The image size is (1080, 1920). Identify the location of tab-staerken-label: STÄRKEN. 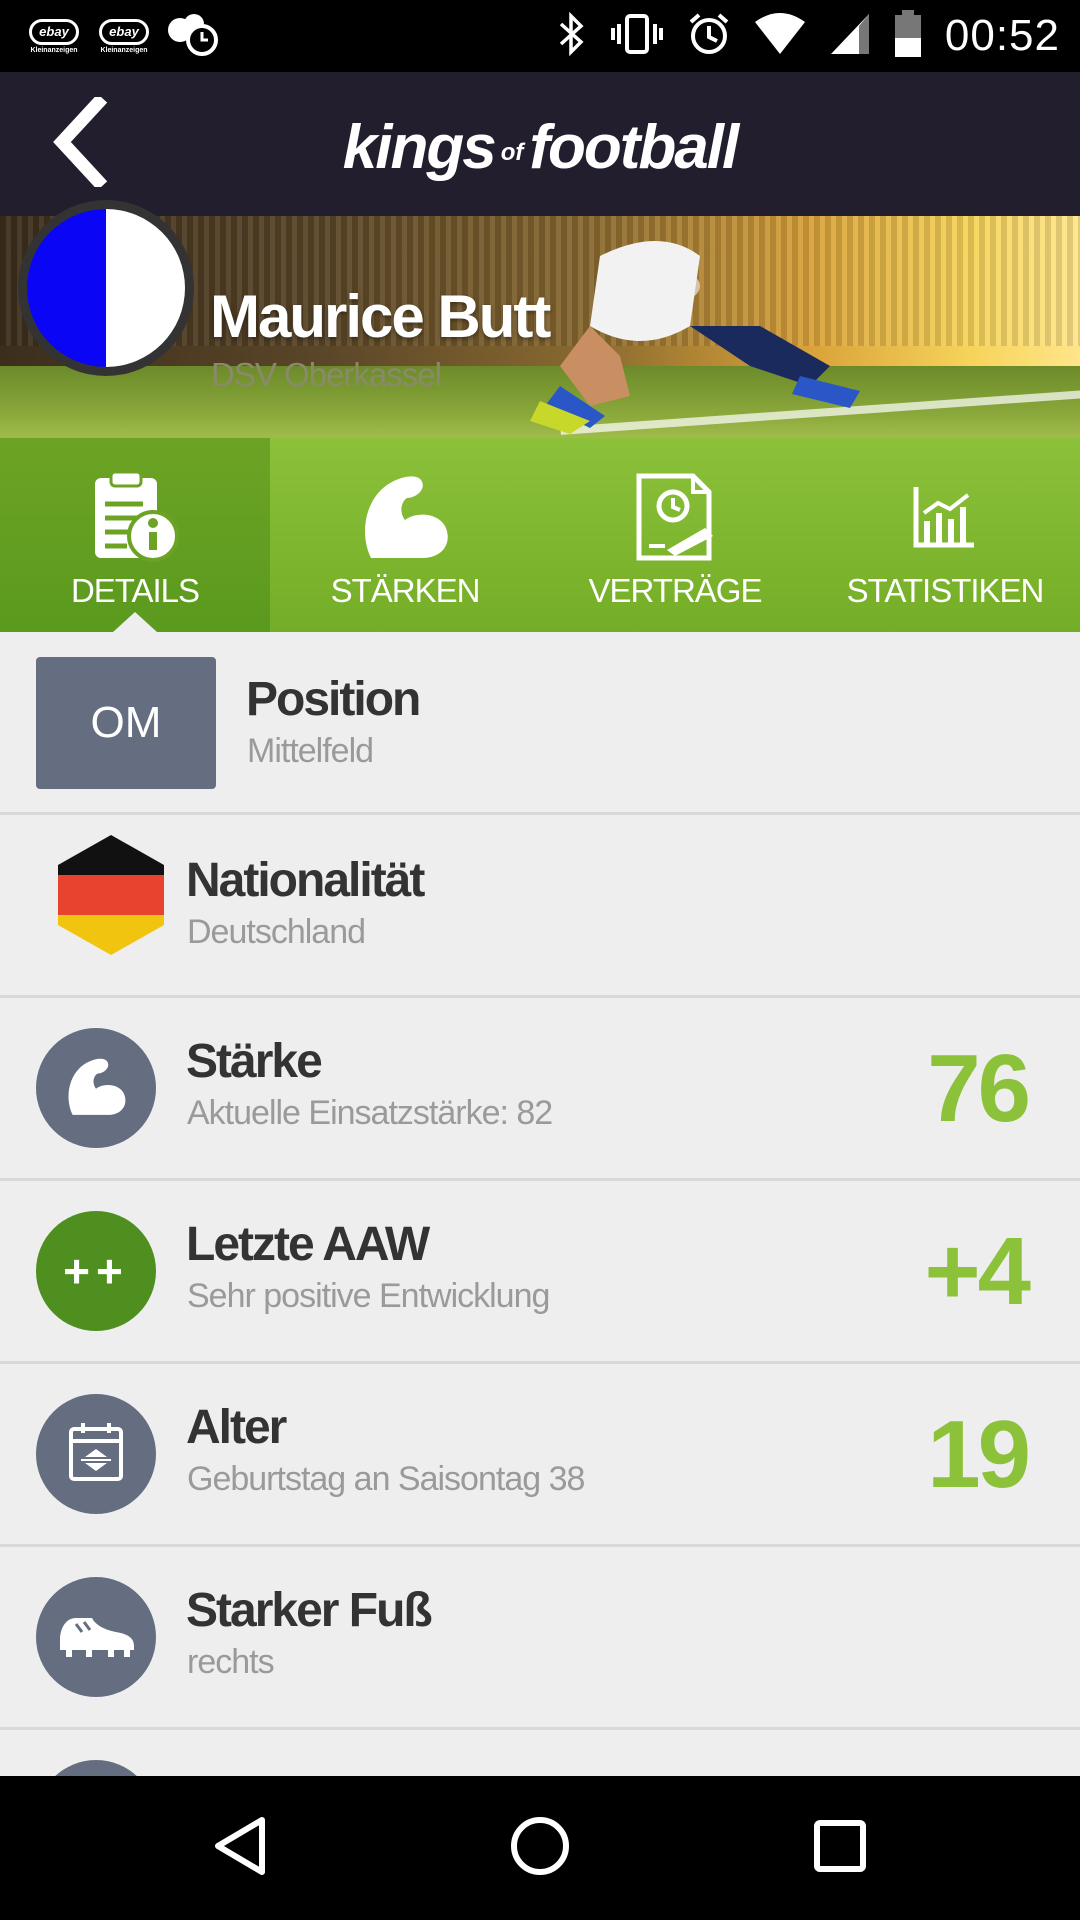
(405, 590).